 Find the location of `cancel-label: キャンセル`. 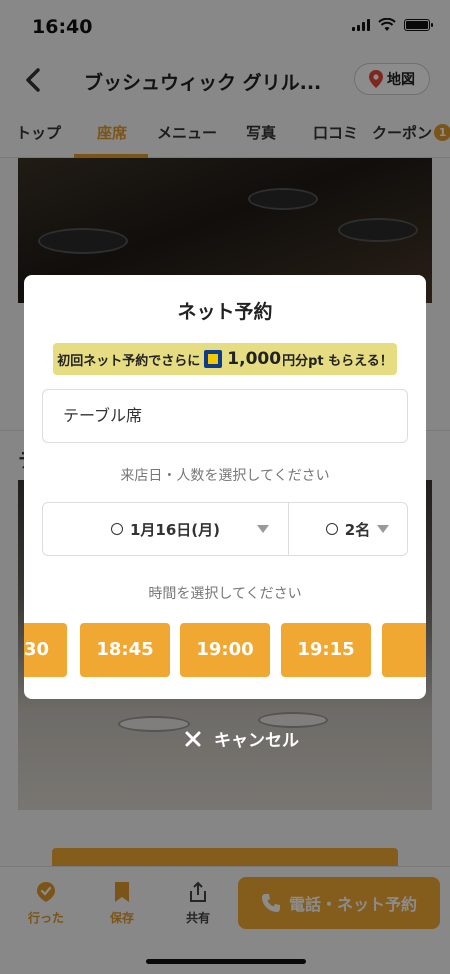

cancel-label: キャンセル is located at coordinates (256, 741).